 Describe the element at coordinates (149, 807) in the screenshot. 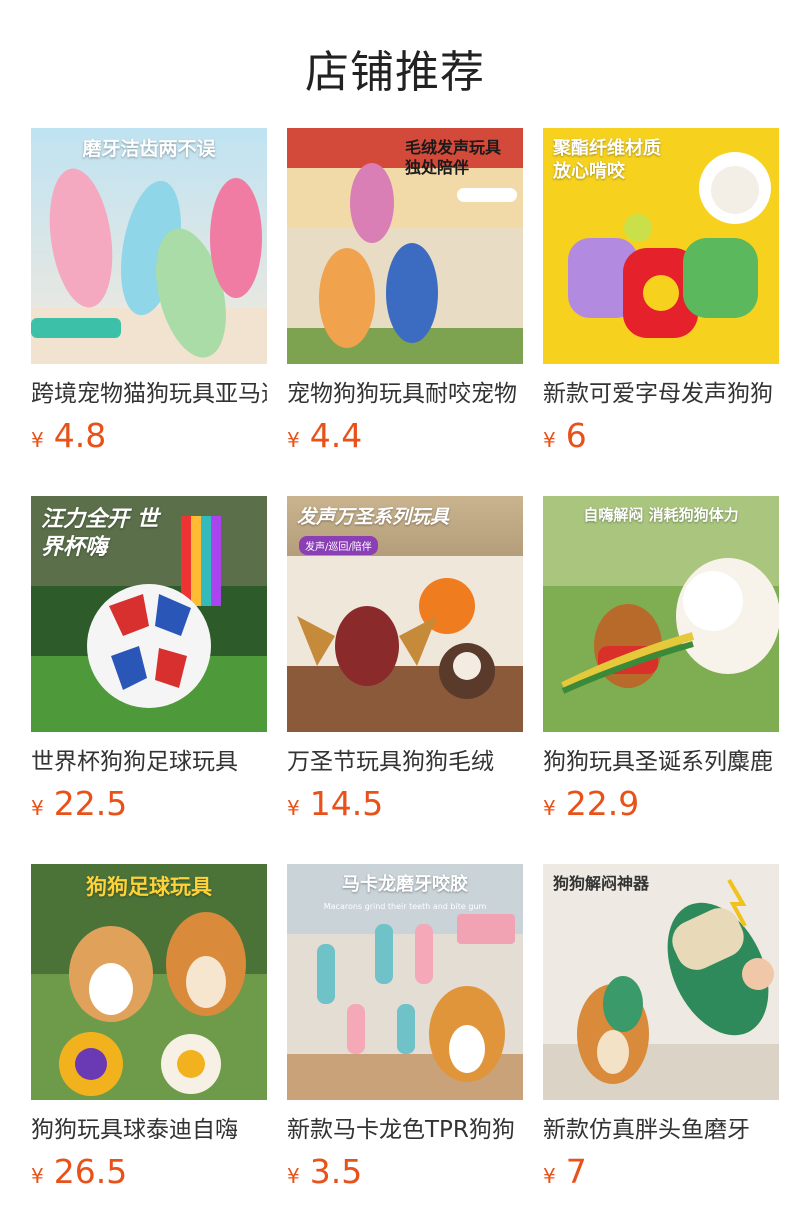

I see `product-price: ¥22.5` at that location.